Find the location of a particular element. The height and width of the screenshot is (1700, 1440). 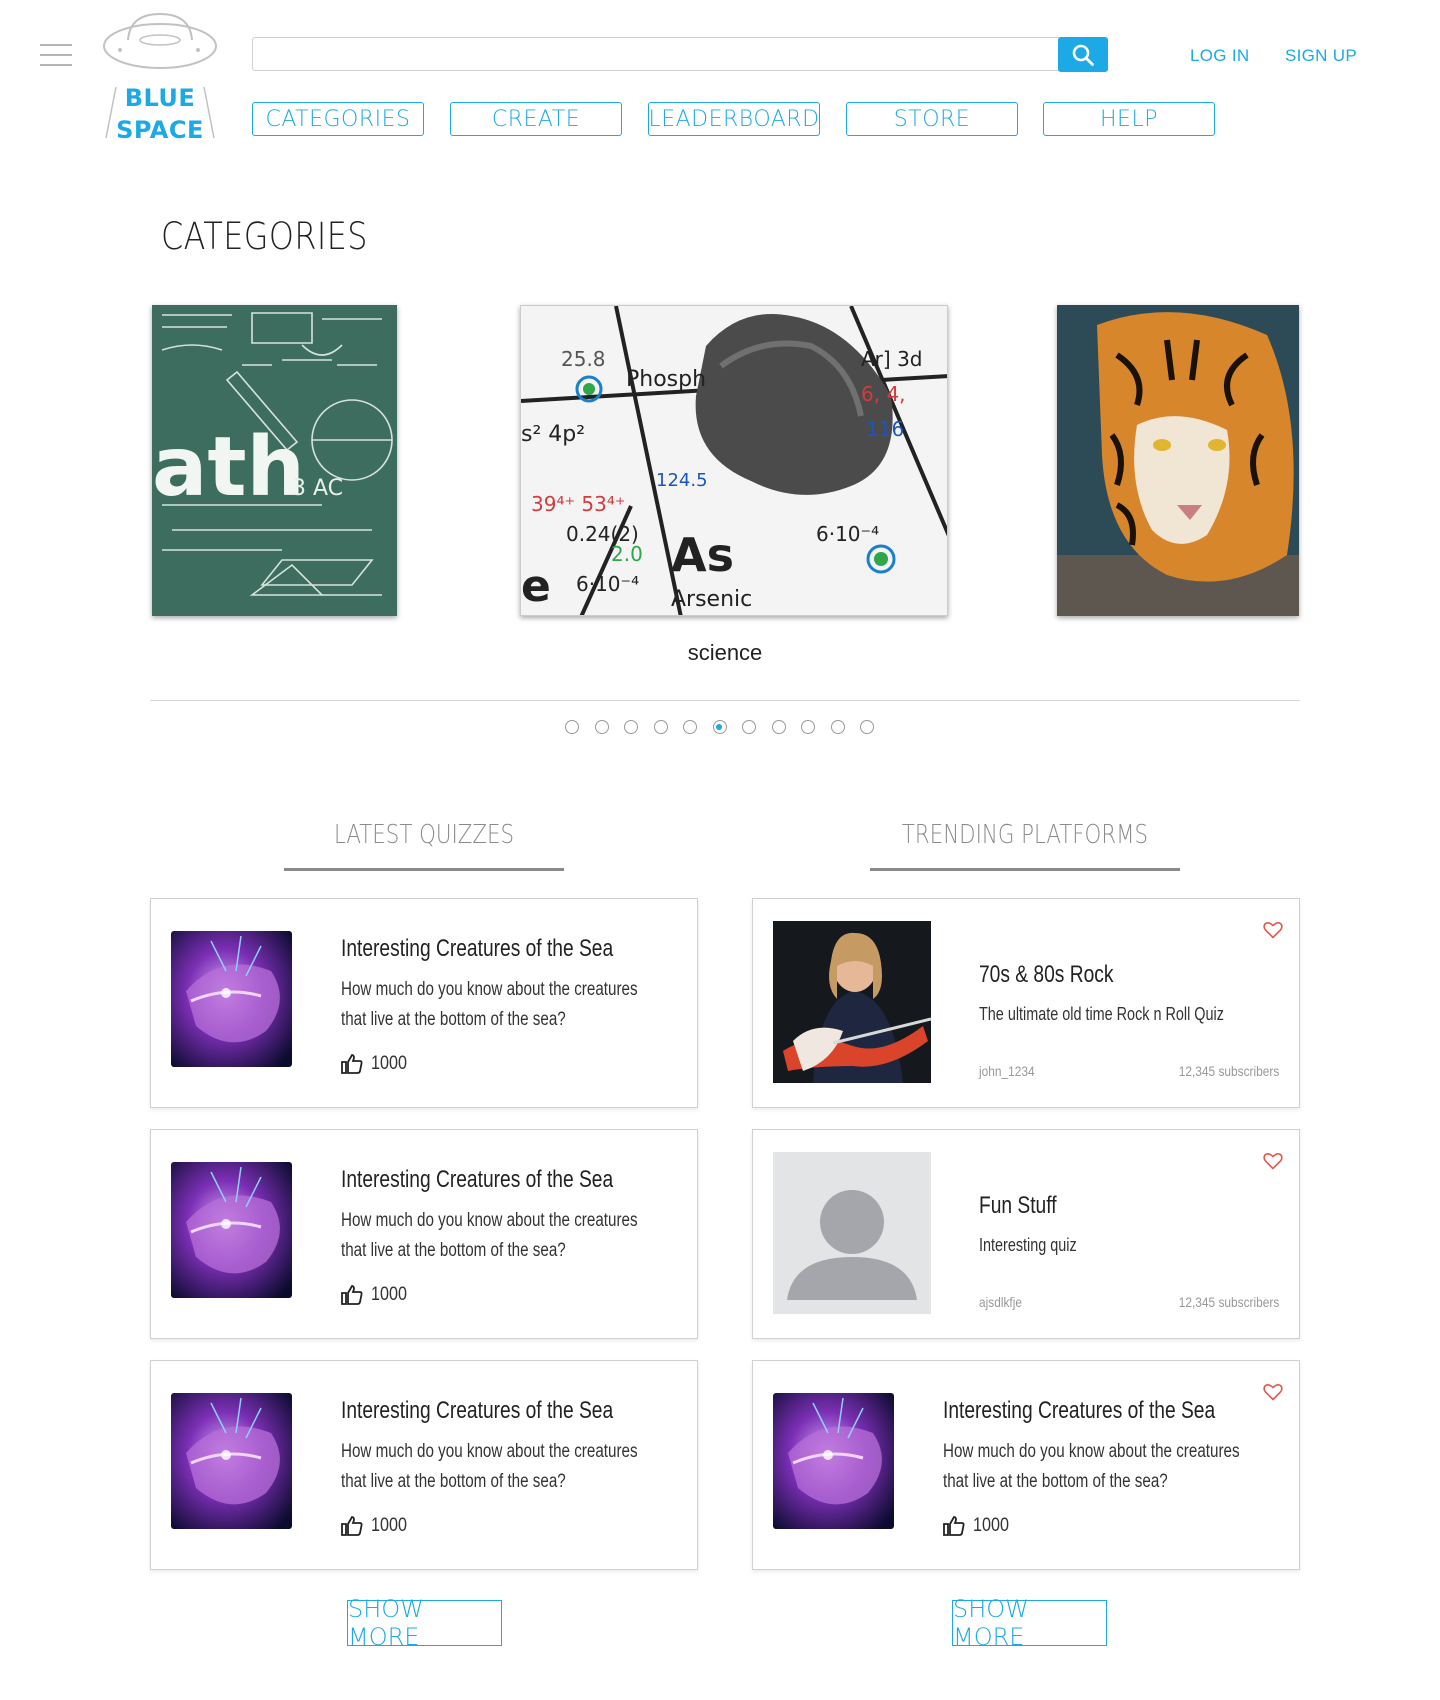

nav-help: HELP is located at coordinates (1129, 119).